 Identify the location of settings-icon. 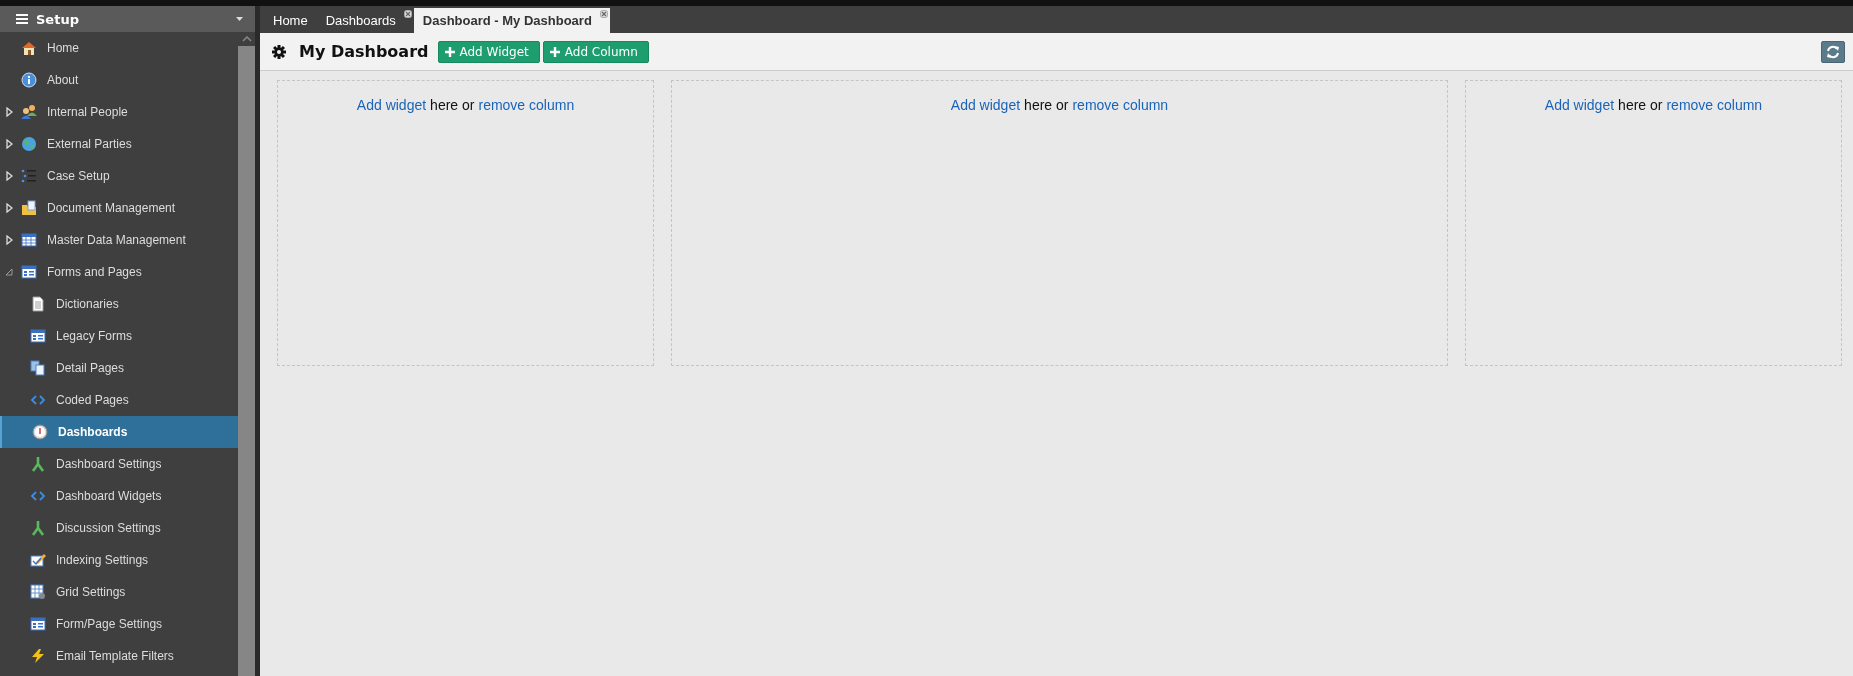
(279, 51).